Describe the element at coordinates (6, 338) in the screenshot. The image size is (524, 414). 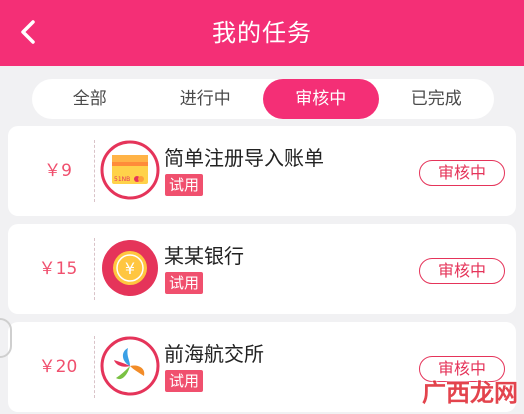
I see `floating-handle` at that location.